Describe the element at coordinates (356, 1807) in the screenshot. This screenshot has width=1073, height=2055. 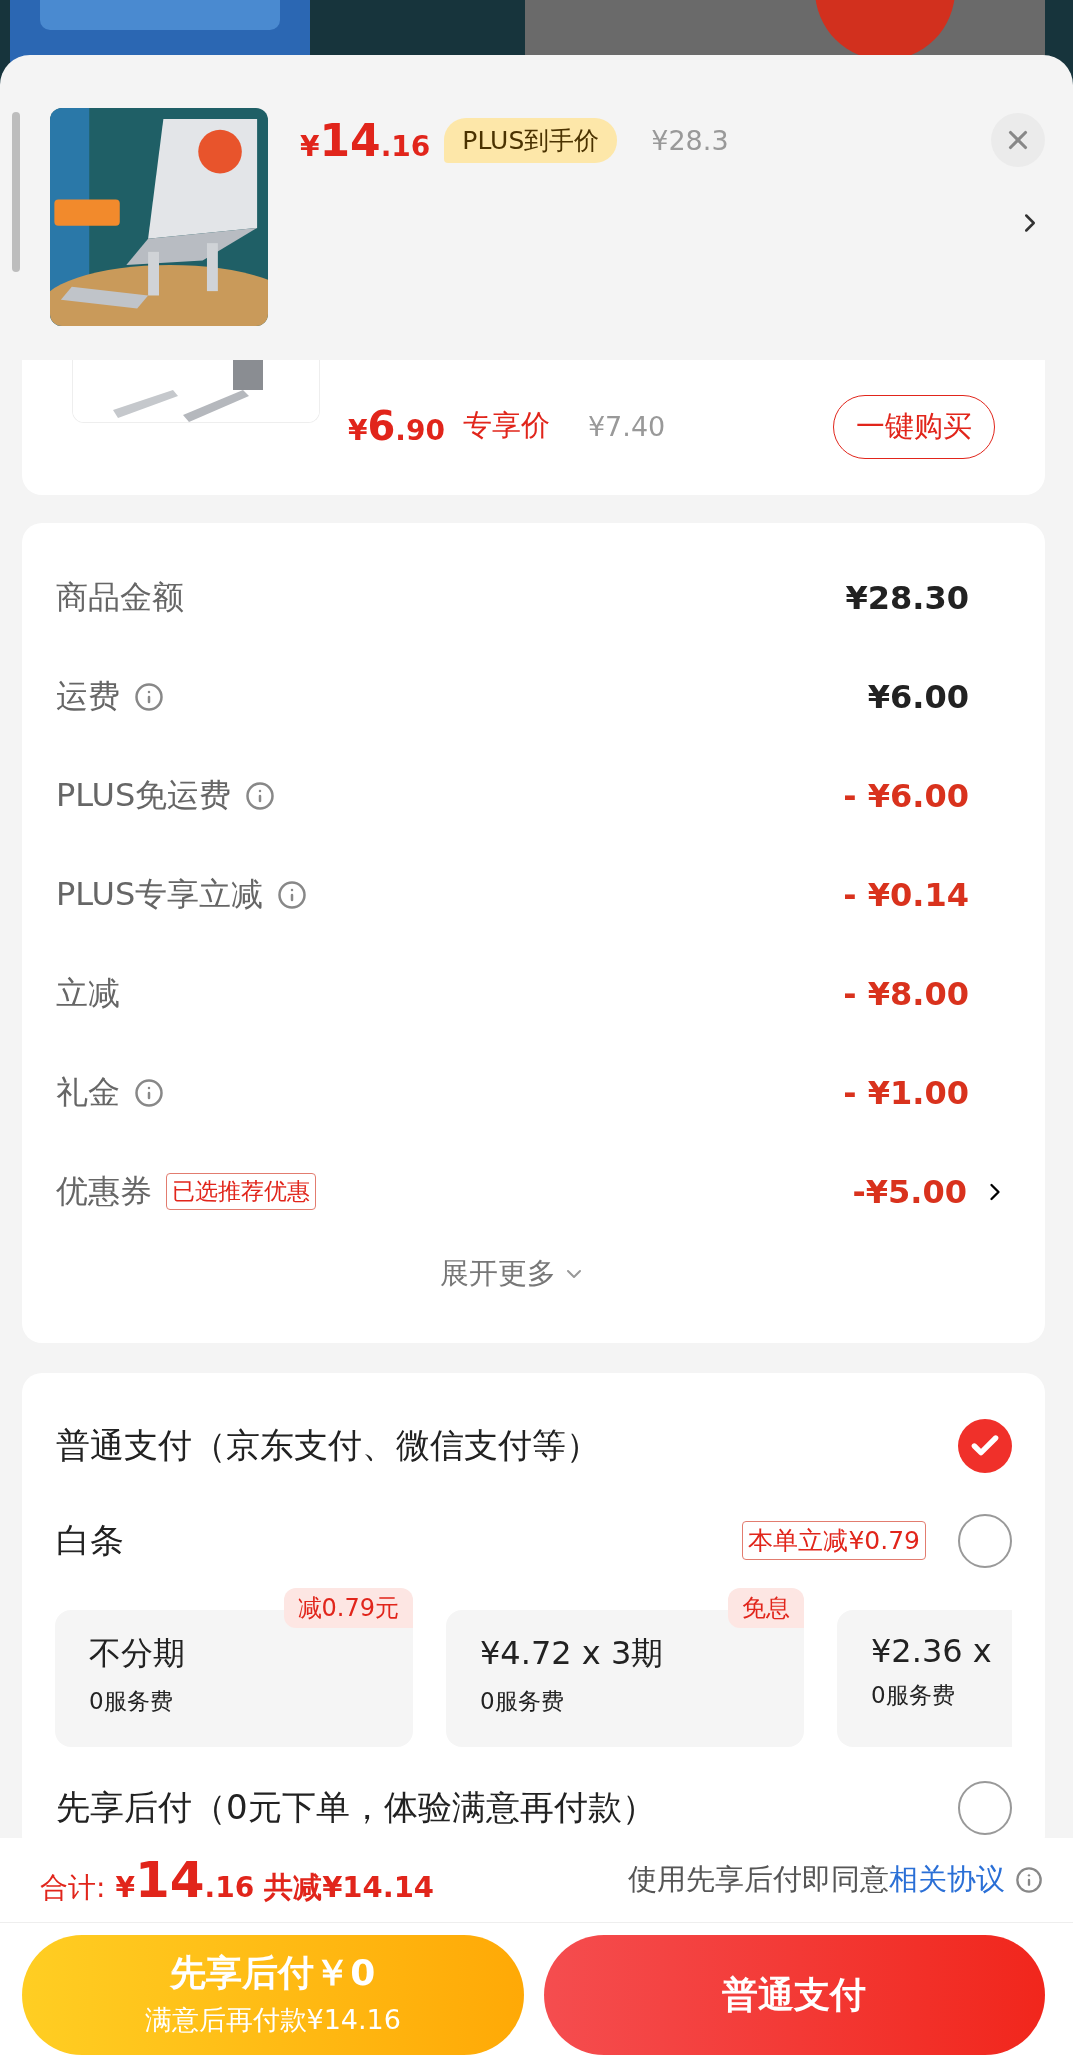
I see `payment-option-label: 先享后付（0元下单，体验满意再付款）` at that location.